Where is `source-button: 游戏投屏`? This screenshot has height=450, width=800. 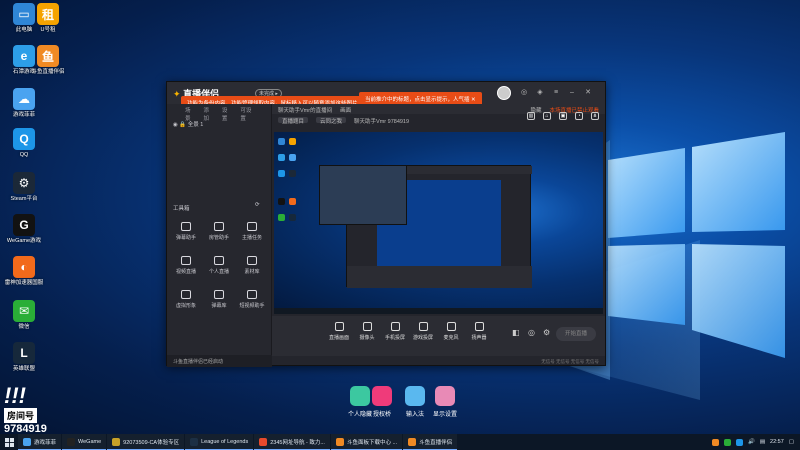 source-button: 游戏投屏 is located at coordinates (423, 331).